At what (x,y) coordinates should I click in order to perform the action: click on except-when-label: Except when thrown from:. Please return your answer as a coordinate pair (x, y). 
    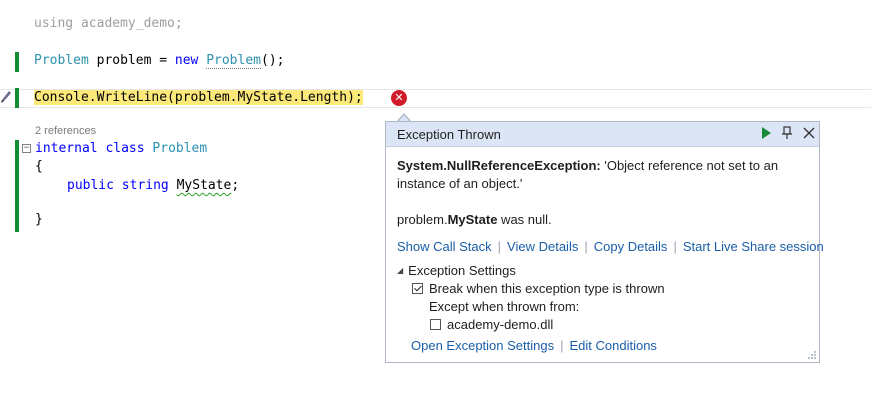
    Looking at the image, I should click on (504, 306).